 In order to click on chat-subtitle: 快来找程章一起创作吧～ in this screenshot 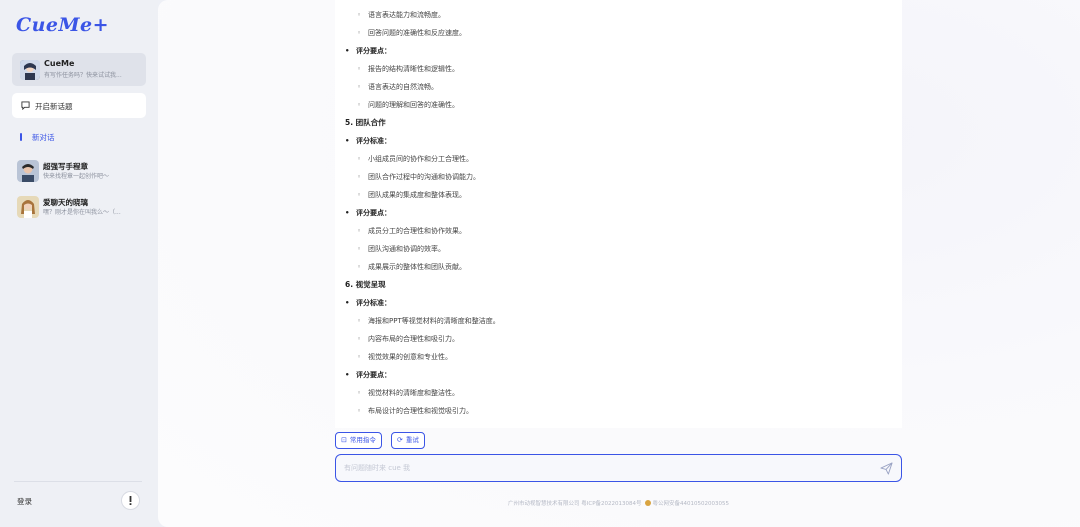, I will do `click(76, 176)`.